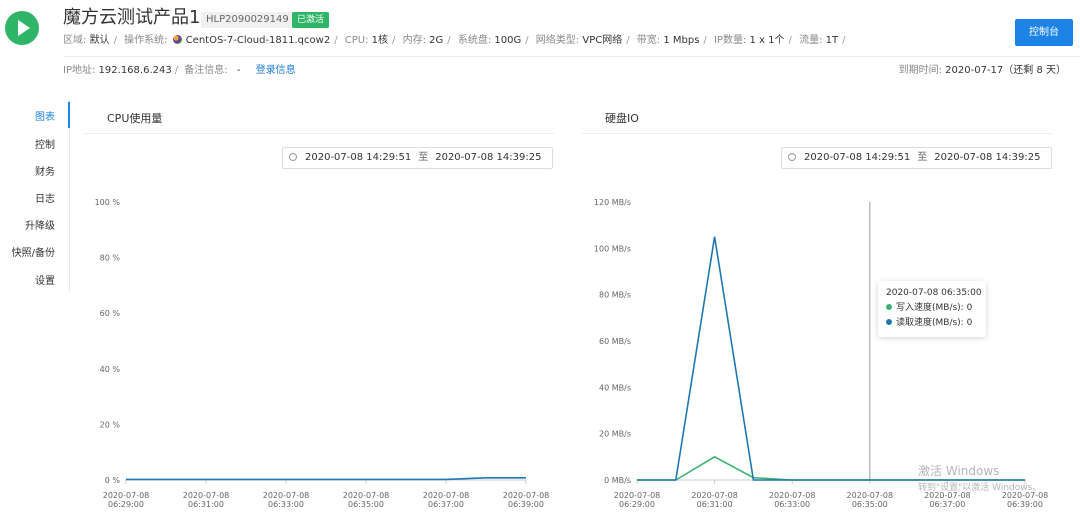 The image size is (1080, 519). I want to click on windows-activation-watermark: 激活 Windows 转到"设置"以激活 Windows。, so click(979, 479).